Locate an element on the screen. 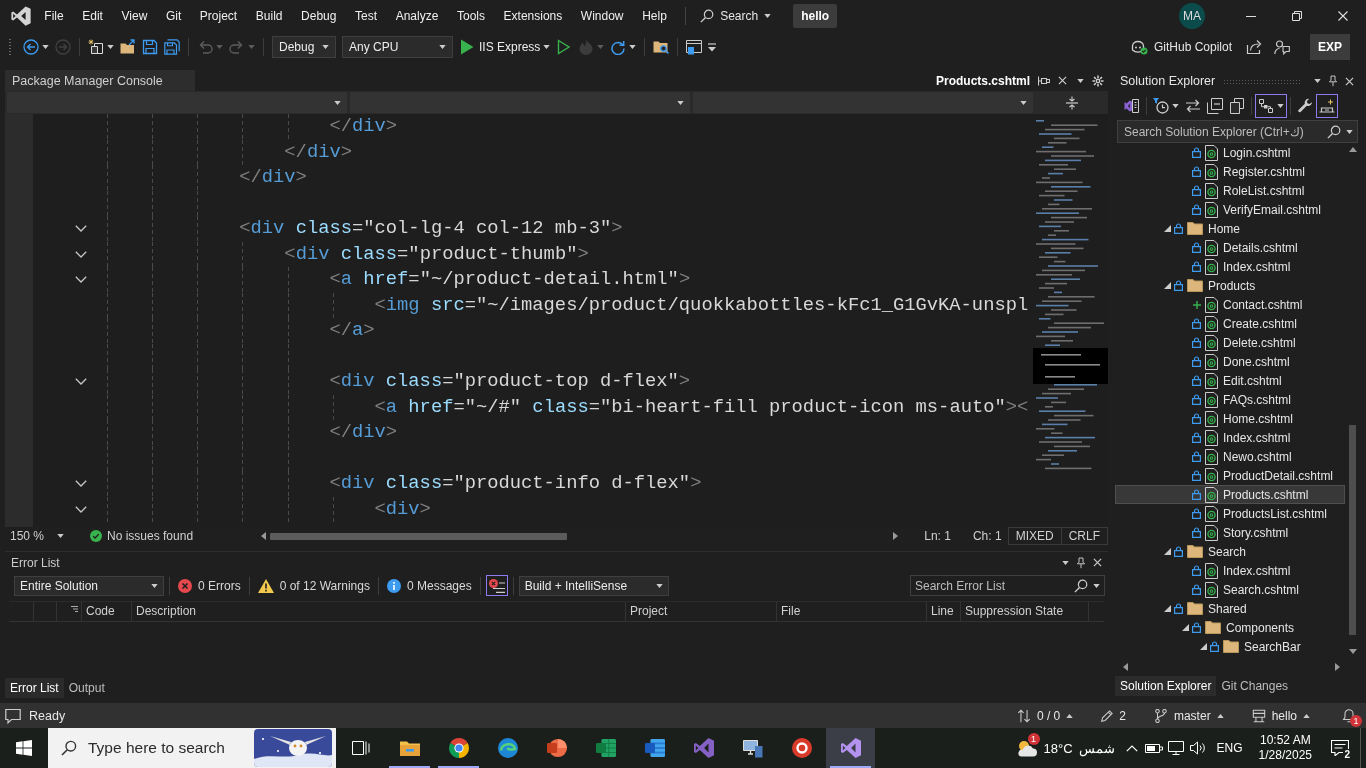  configuration-dropdown: Debug is located at coordinates (304, 47).